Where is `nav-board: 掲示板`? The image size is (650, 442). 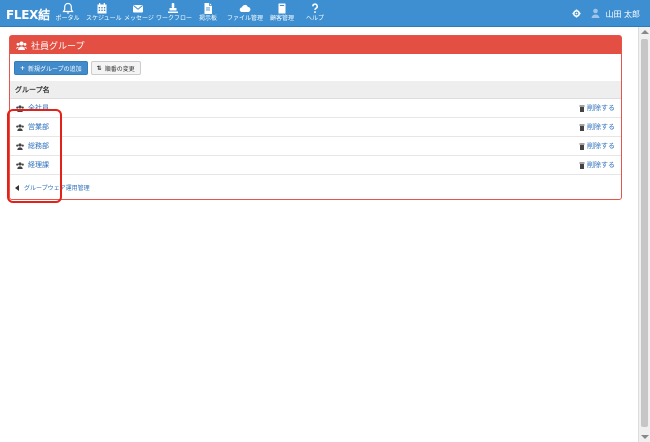 nav-board: 掲示板 is located at coordinates (208, 14).